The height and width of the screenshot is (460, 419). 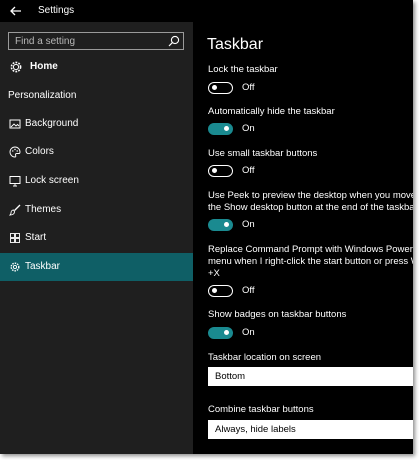 What do you see at coordinates (96, 181) in the screenshot?
I see `sidebar-item-lock-screen: Lock screen` at bounding box center [96, 181].